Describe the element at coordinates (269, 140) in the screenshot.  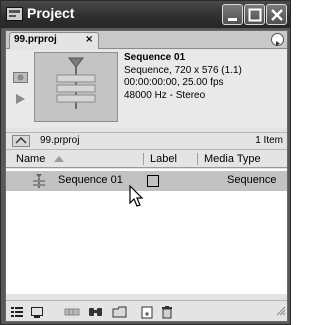
I see `item-count: 1 Item` at that location.